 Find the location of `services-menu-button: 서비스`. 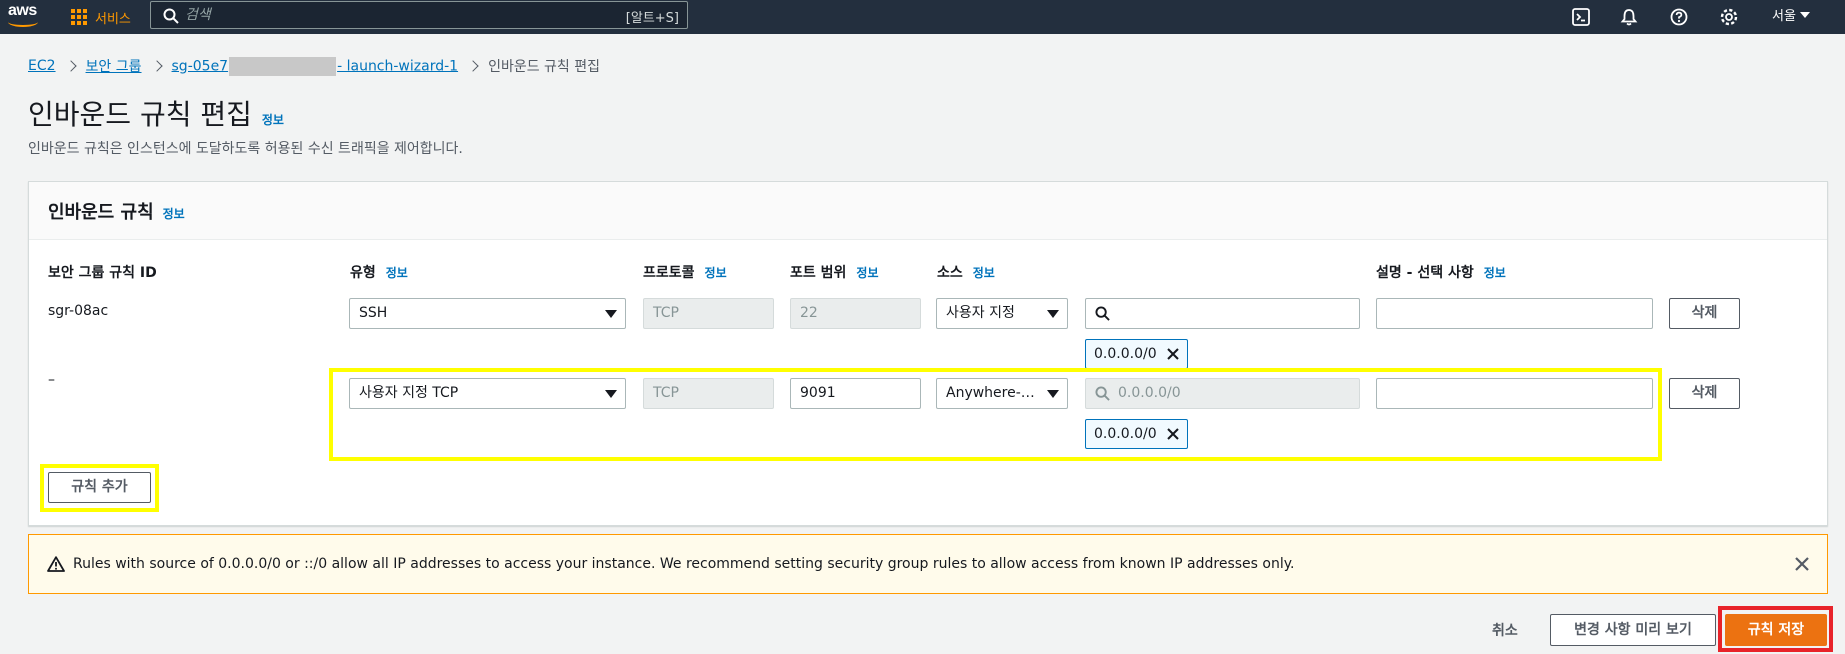

services-menu-button: 서비스 is located at coordinates (101, 17).